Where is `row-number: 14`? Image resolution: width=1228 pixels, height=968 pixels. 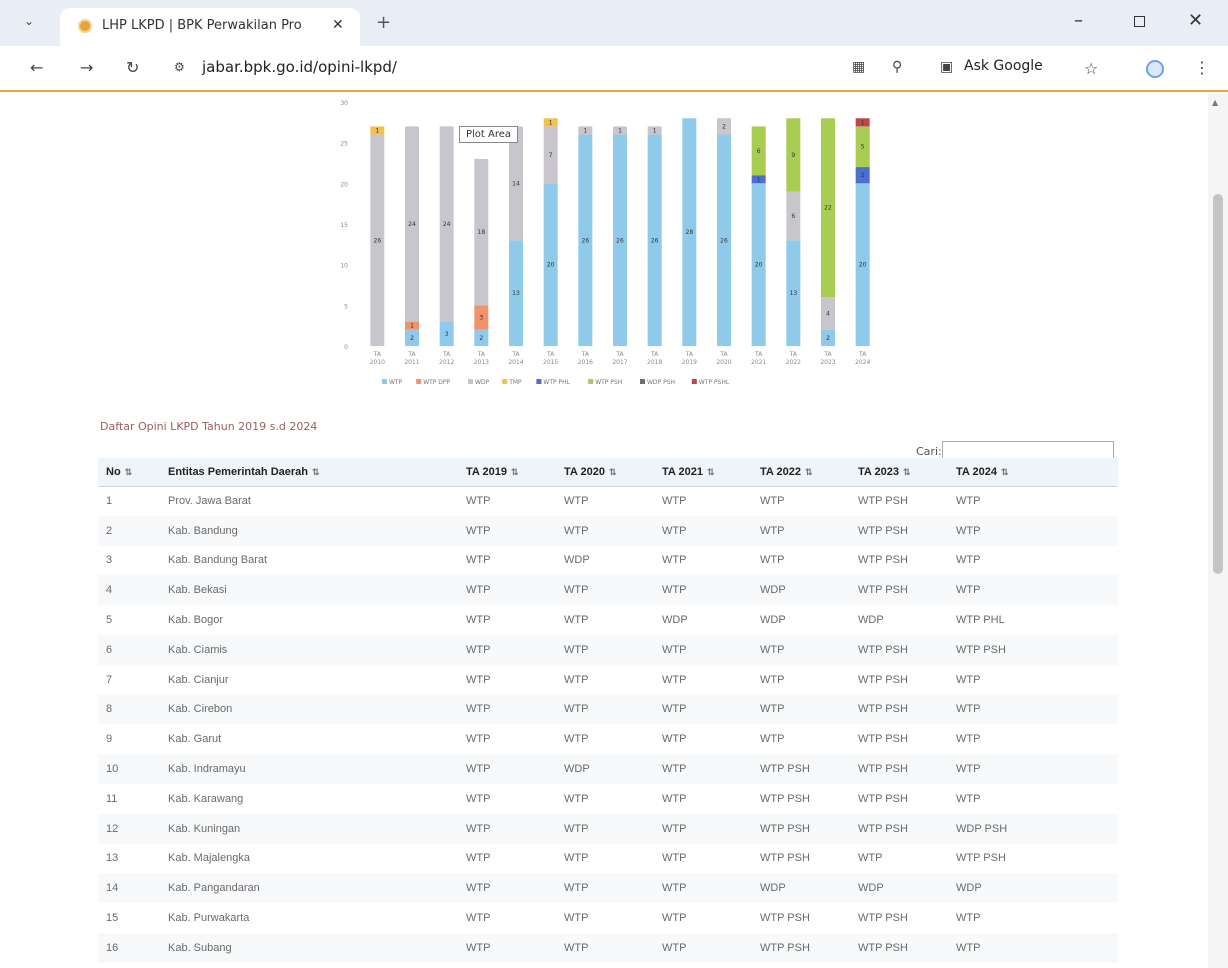 row-number: 14 is located at coordinates (129, 888).